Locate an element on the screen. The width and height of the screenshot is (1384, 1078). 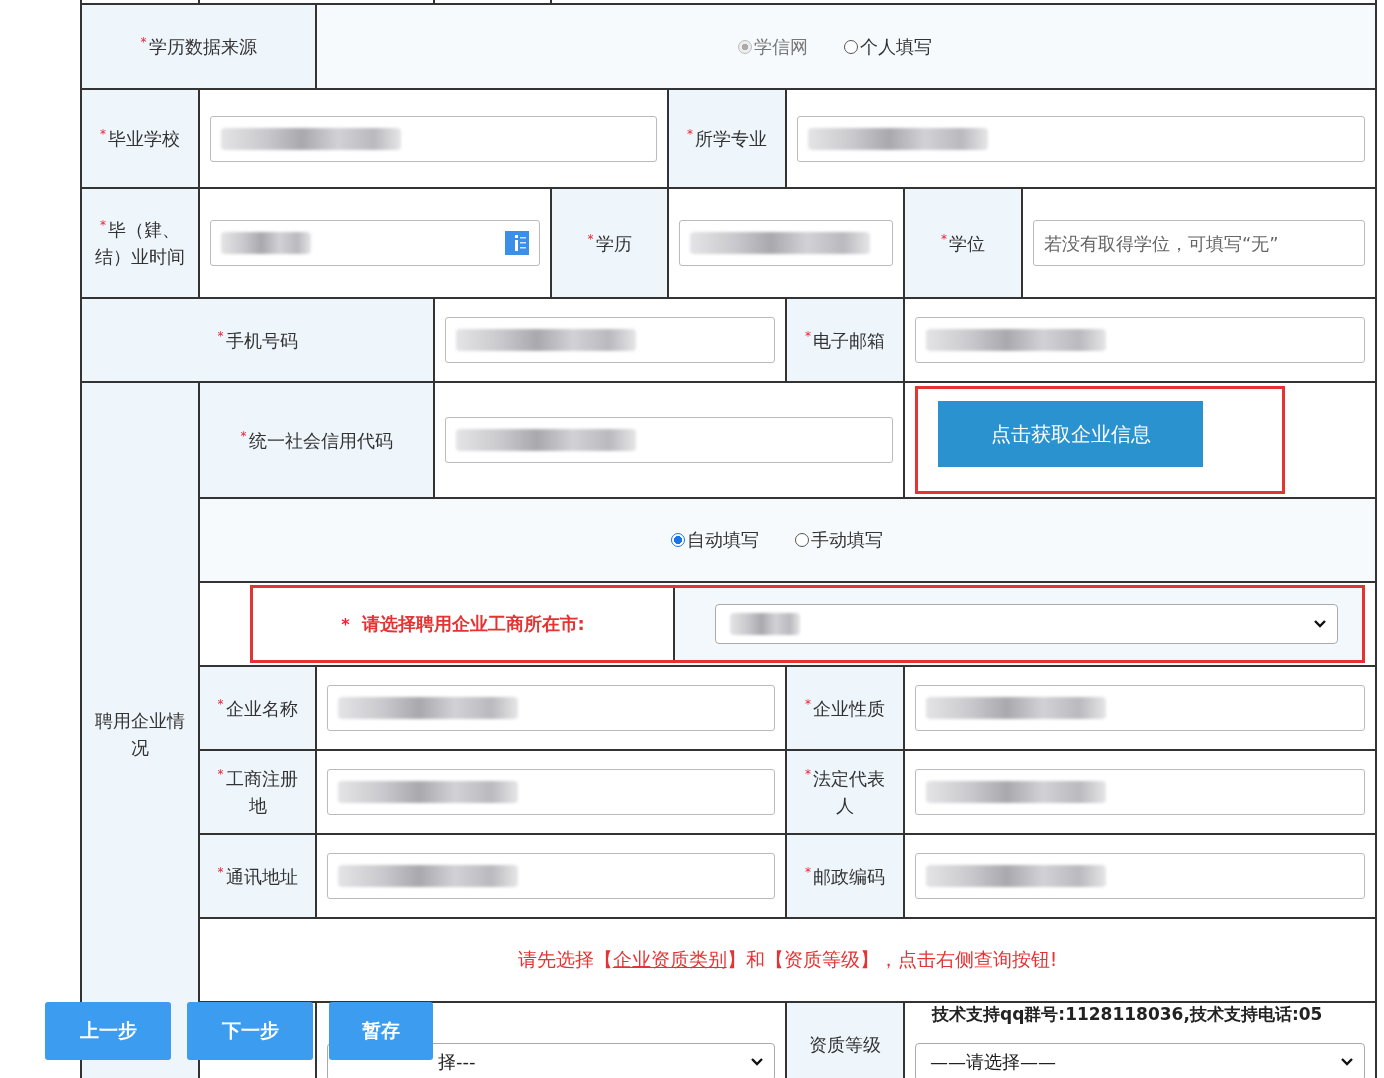
field-label: *毕（肄、结）业时间 is located at coordinates (140, 243).